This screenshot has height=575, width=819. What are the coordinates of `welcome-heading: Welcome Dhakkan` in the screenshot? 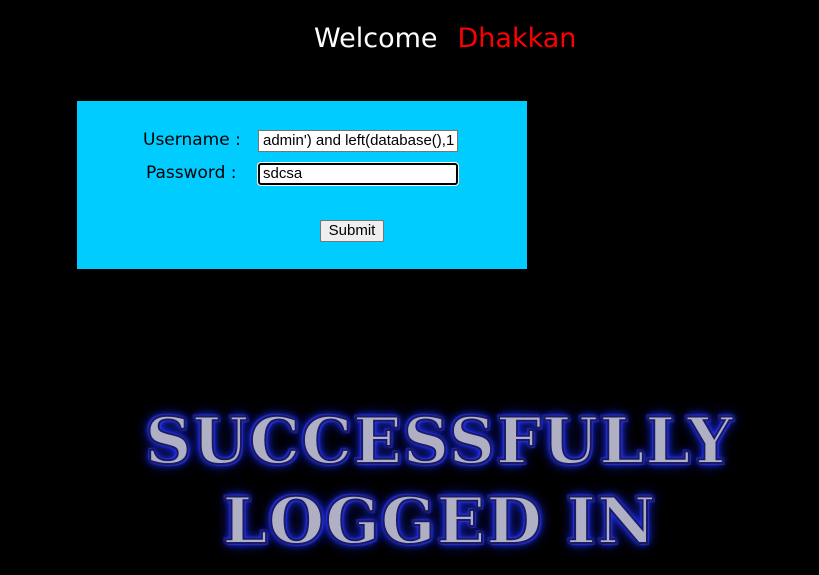 It's located at (445, 39).